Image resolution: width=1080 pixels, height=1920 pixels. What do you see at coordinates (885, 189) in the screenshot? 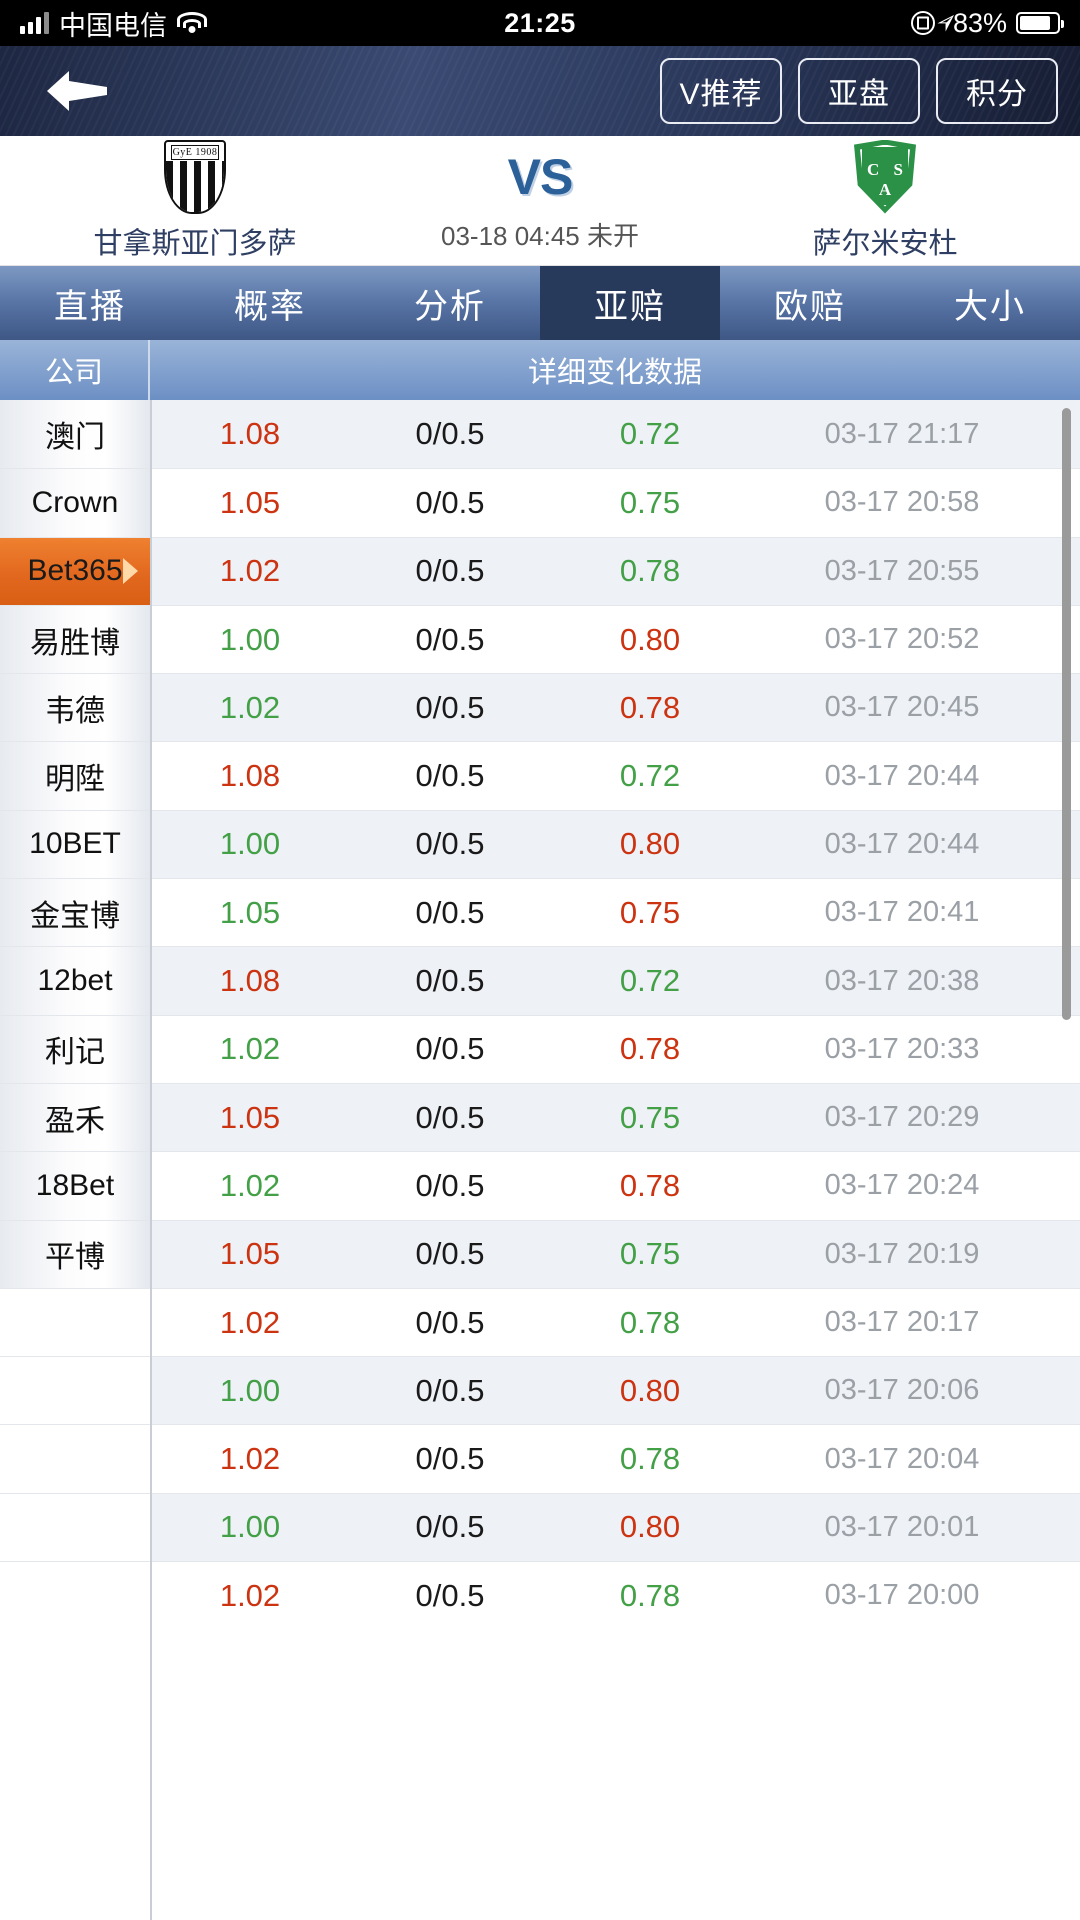
I see `away-crest-letter-3: A` at bounding box center [885, 189].